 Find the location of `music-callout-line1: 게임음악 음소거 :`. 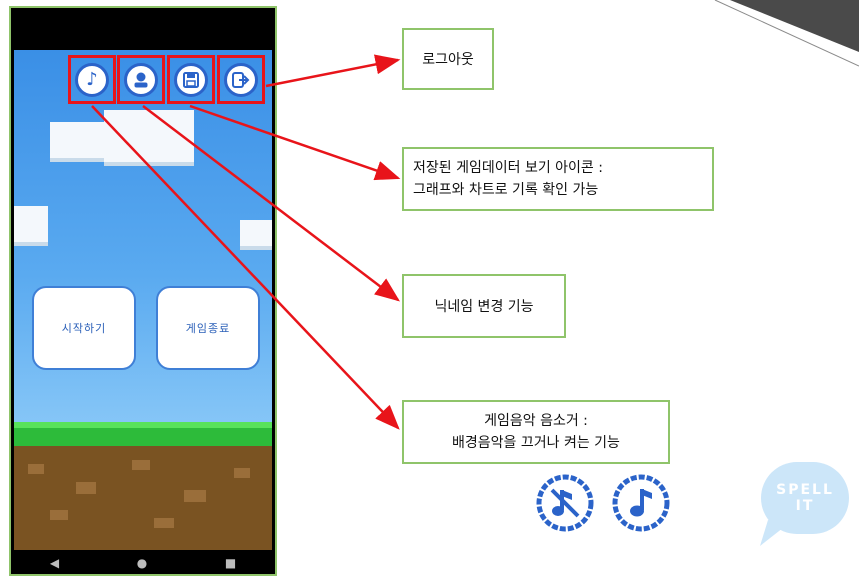

music-callout-line1: 게임음악 음소거 : is located at coordinates (536, 421).